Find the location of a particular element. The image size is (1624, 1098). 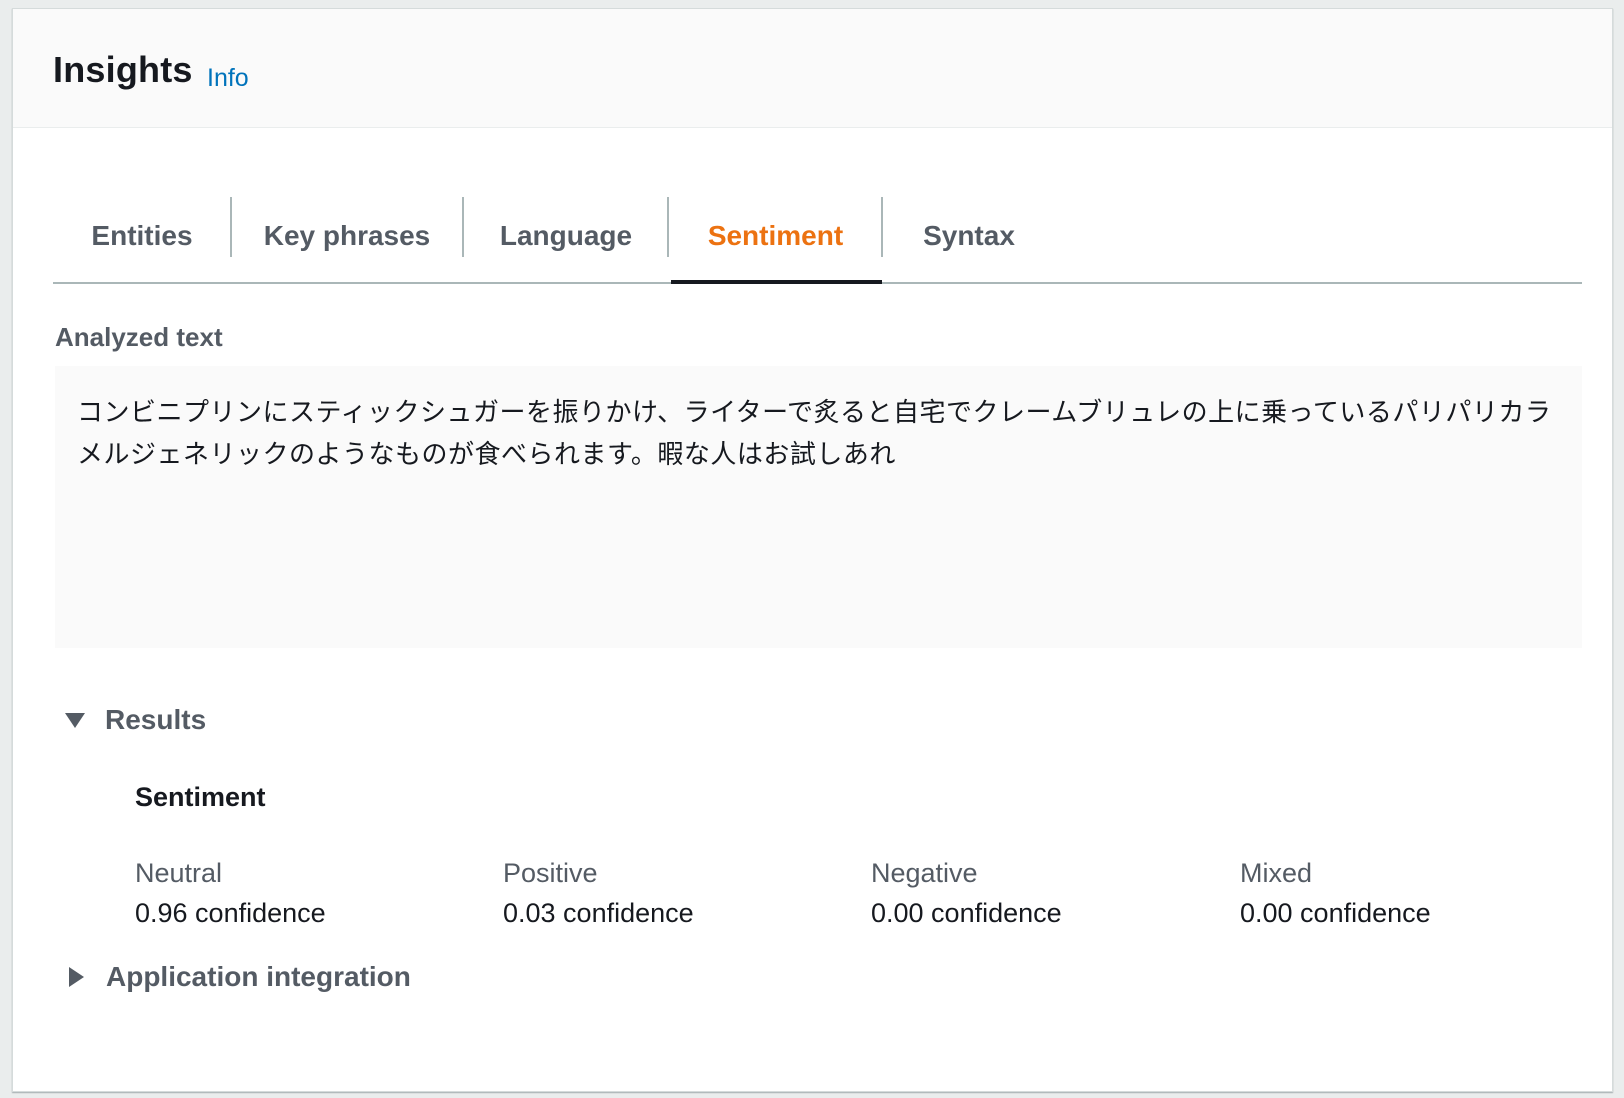

metric-mixed: Mixed 0.00 confidence is located at coordinates (1335, 893).